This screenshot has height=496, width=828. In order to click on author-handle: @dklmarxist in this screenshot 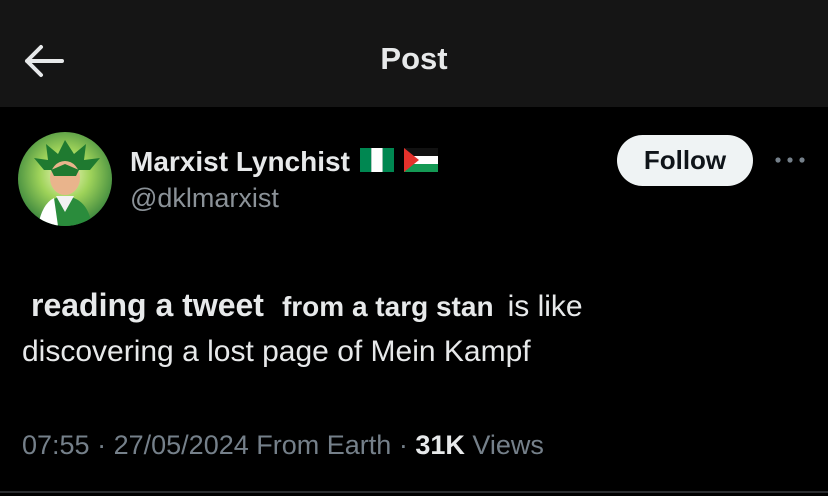, I will do `click(204, 198)`.